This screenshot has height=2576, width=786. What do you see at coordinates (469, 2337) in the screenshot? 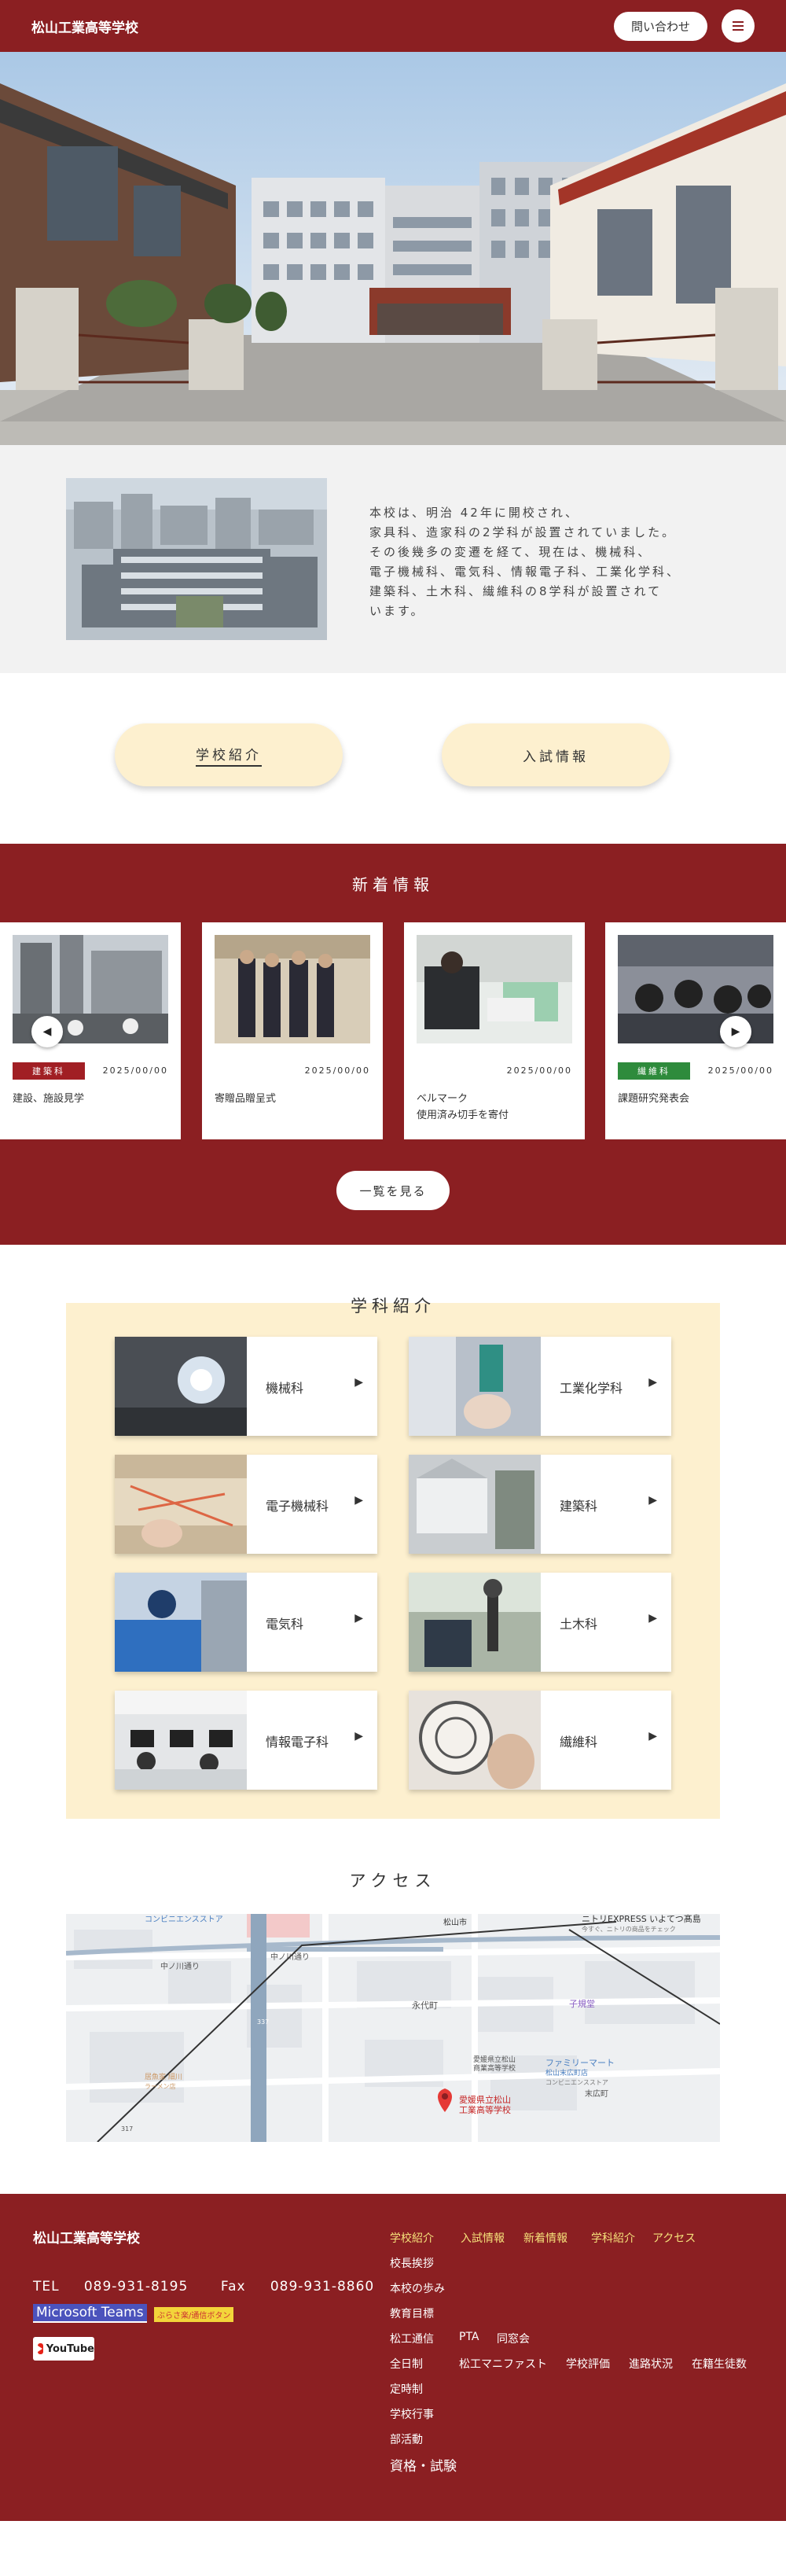
I see `footer-link: PTA` at bounding box center [469, 2337].